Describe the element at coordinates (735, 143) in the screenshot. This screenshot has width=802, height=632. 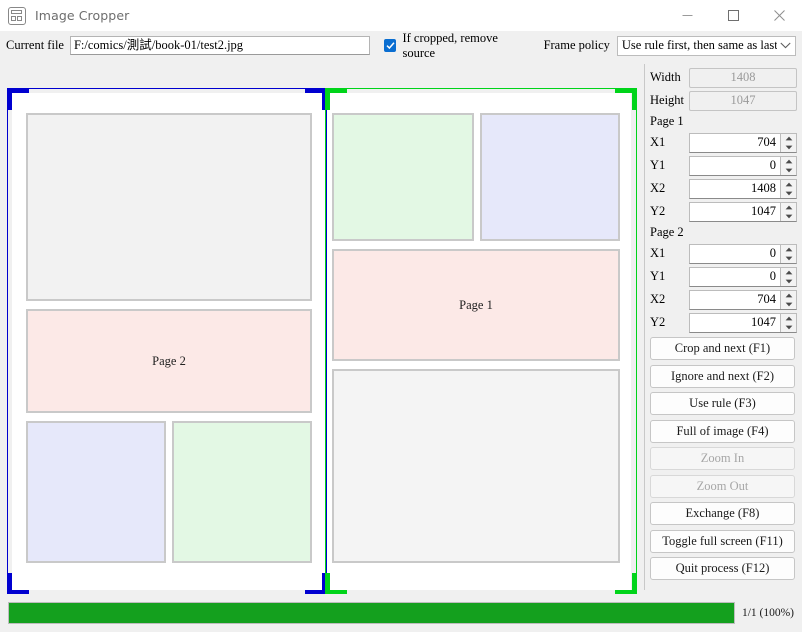
I see `page1-x1-value: 704` at that location.